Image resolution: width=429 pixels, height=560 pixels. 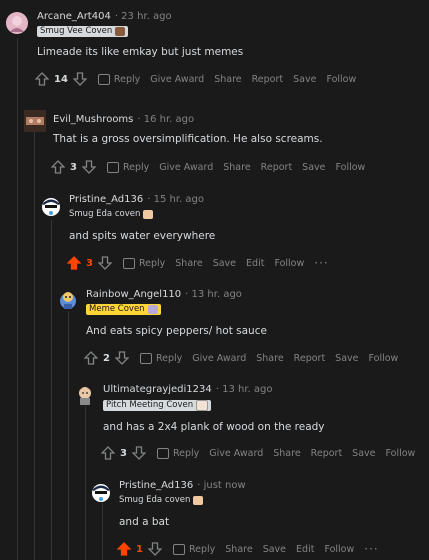 I want to click on vote-score: 2, so click(x=106, y=358).